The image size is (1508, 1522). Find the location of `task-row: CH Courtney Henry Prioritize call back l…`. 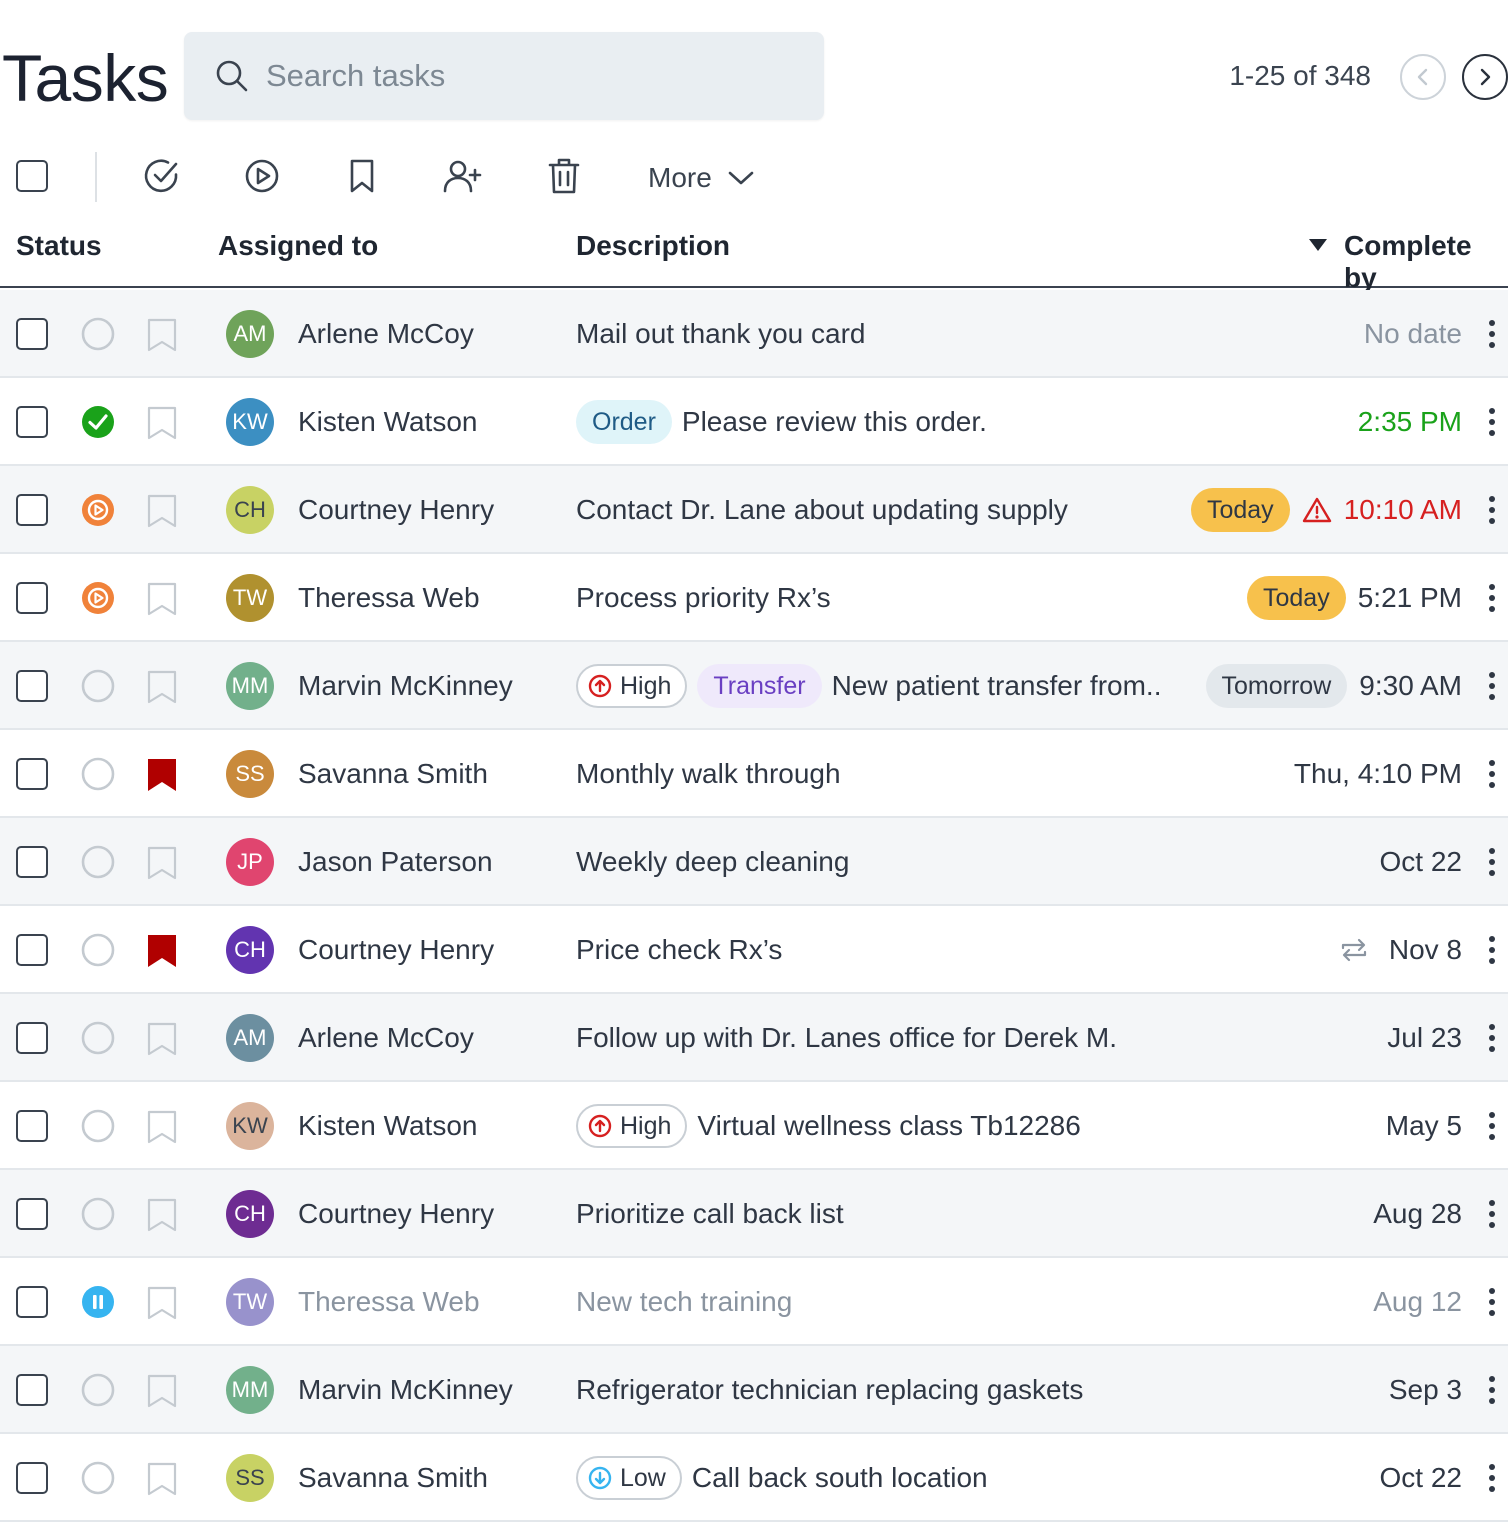

task-row: CH Courtney Henry Prioritize call back l… is located at coordinates (754, 1214).